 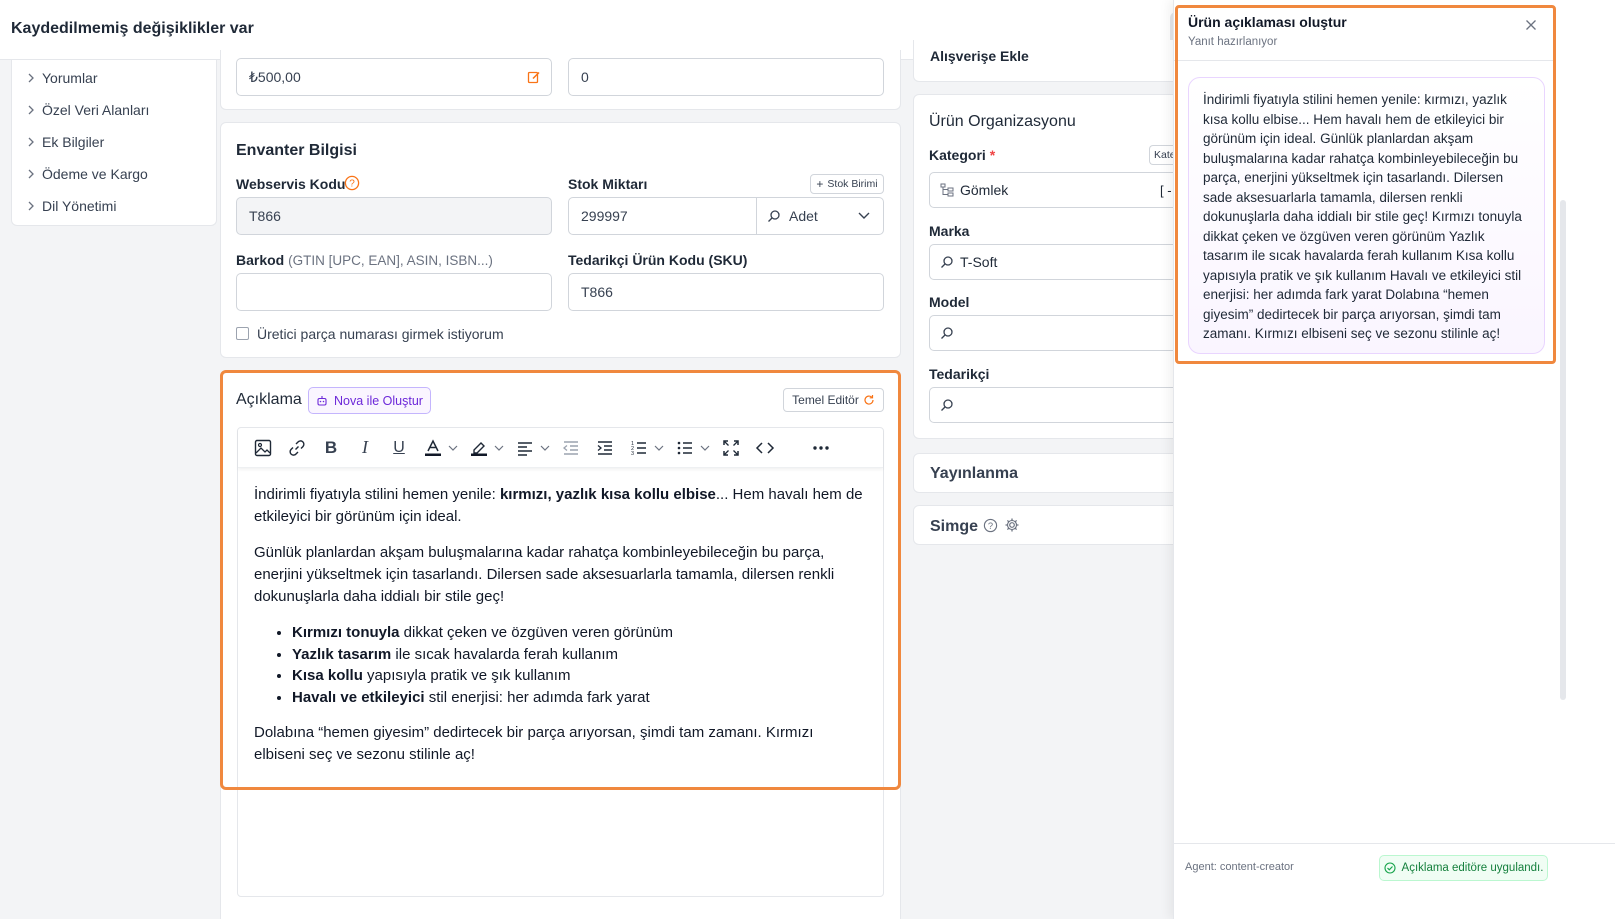 I want to click on insert-image-button, so click(x=263, y=448).